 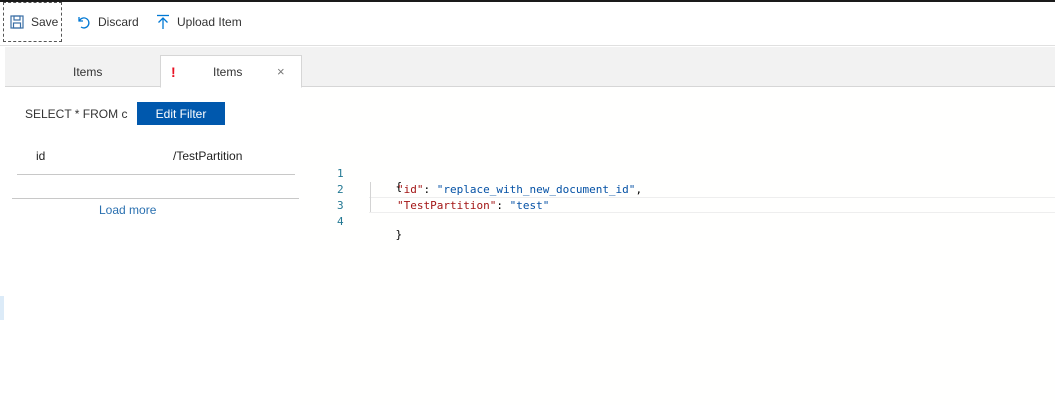 I want to click on code-line-4: }, so click(x=386, y=234).